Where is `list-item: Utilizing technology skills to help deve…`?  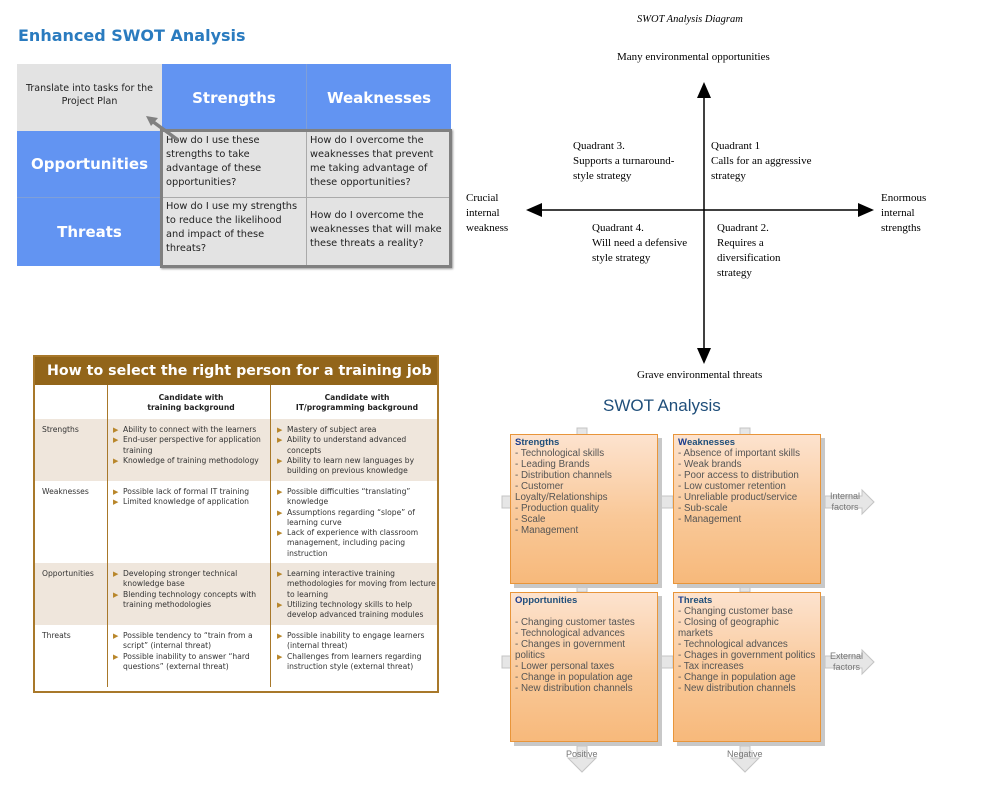 list-item: Utilizing technology skills to help deve… is located at coordinates (357, 610).